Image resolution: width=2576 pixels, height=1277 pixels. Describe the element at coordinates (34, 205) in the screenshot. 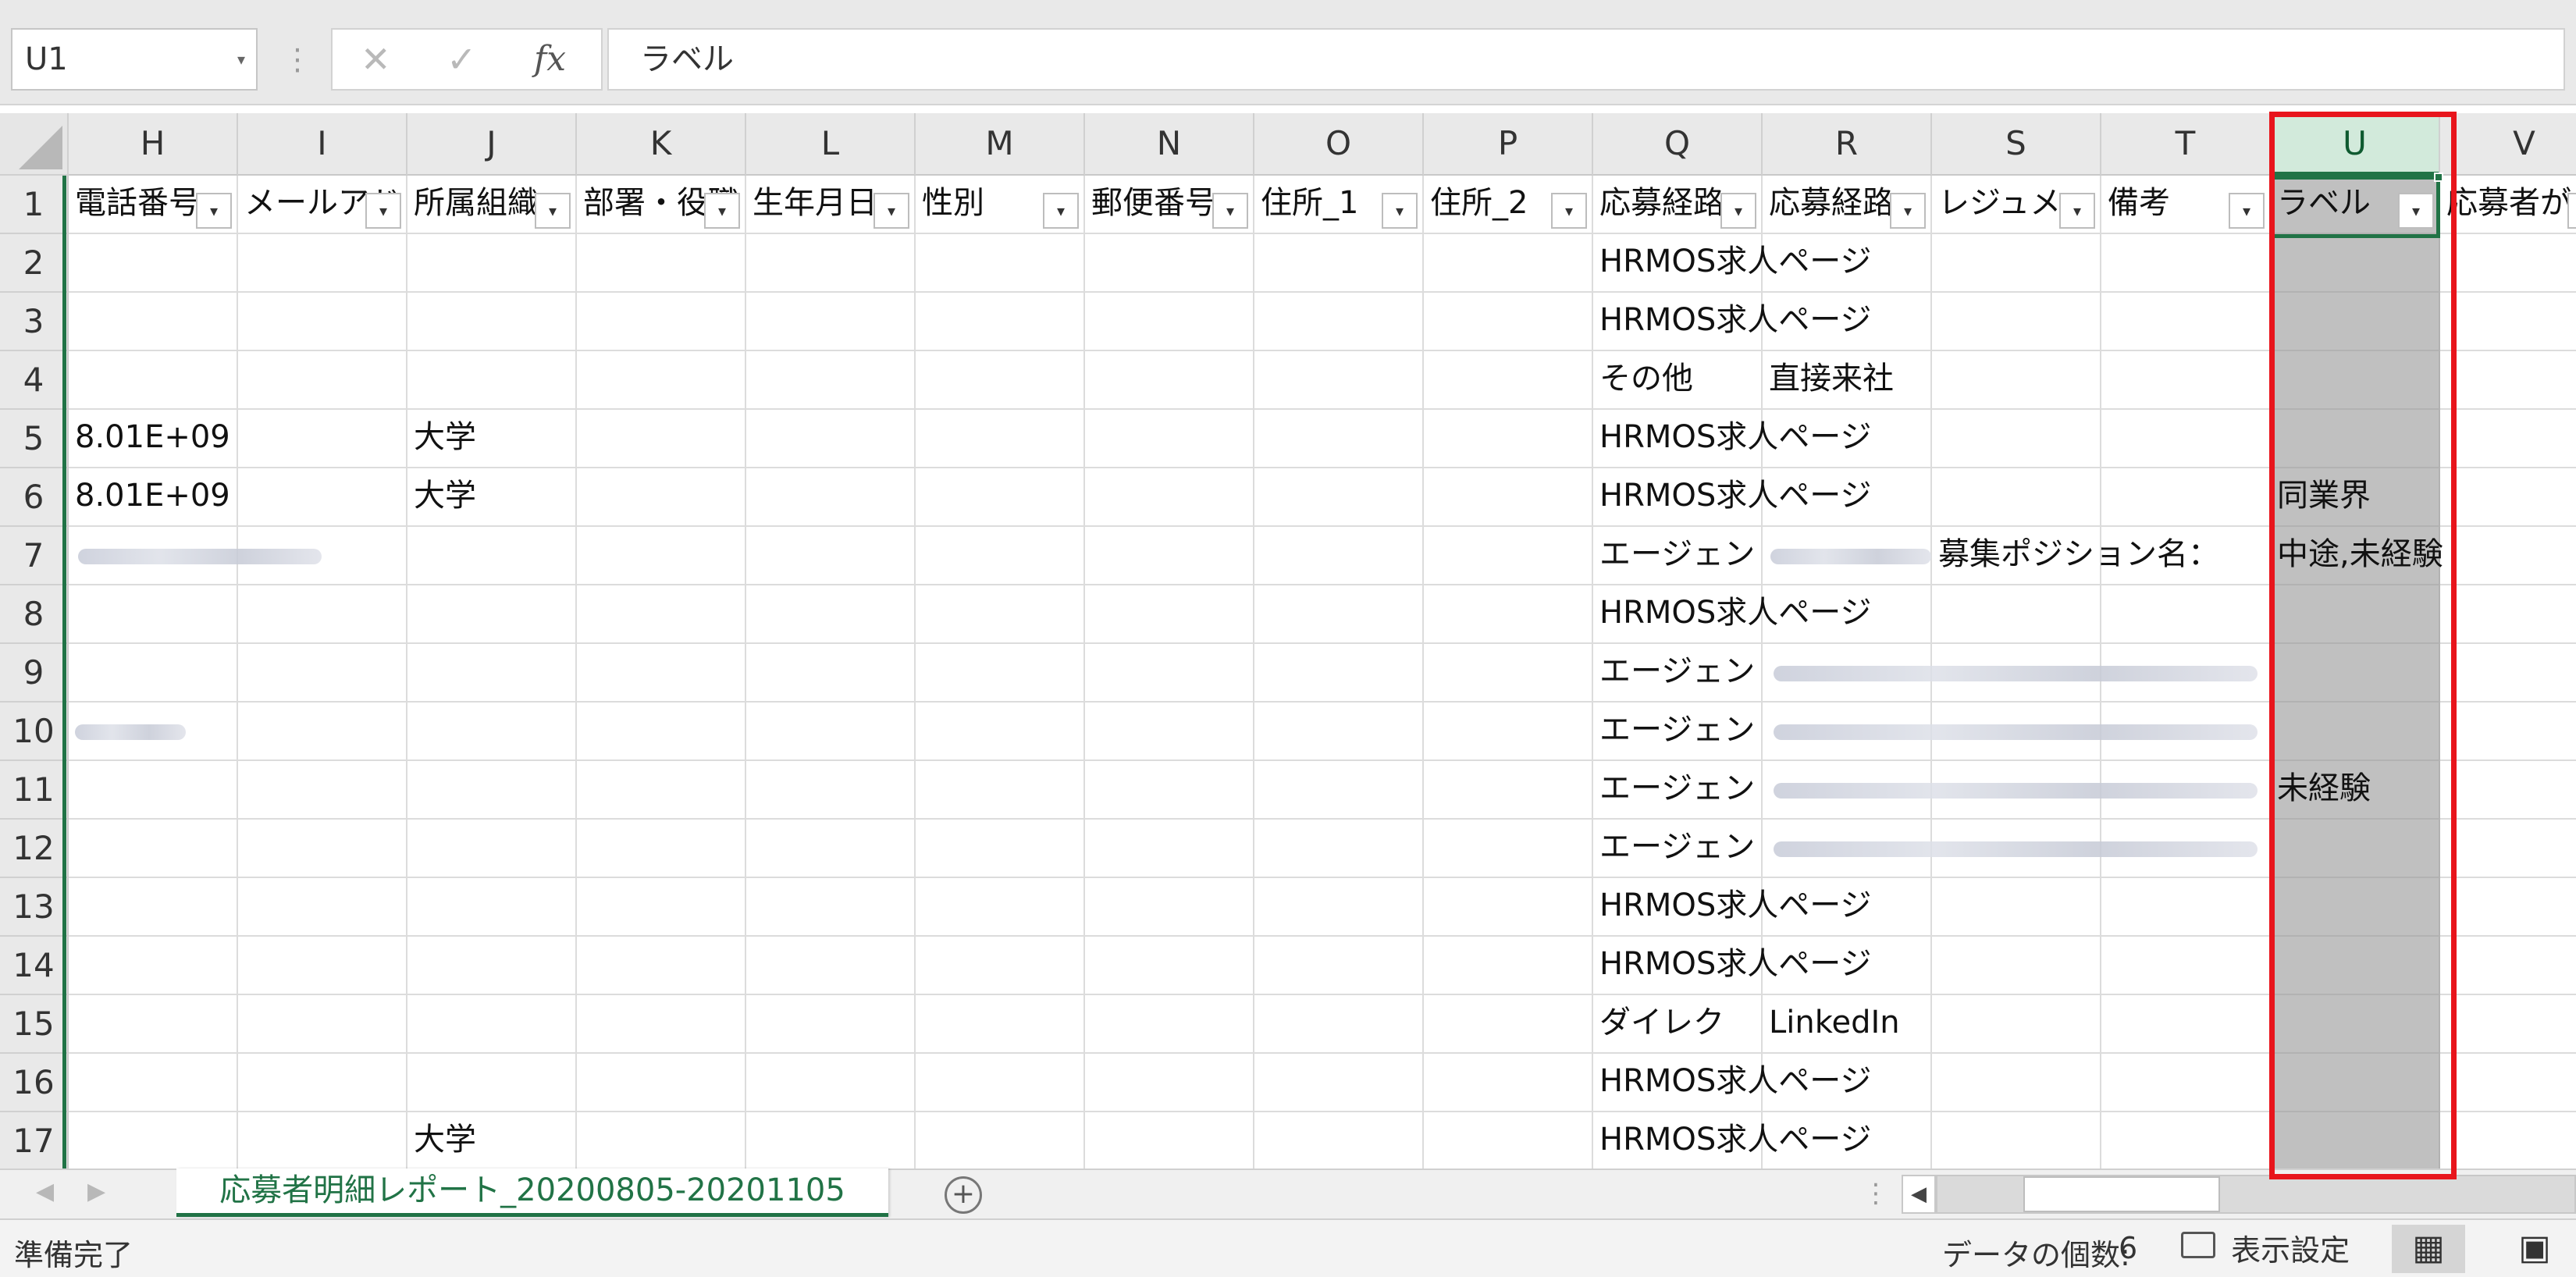

I see `row-header-1: 1` at that location.